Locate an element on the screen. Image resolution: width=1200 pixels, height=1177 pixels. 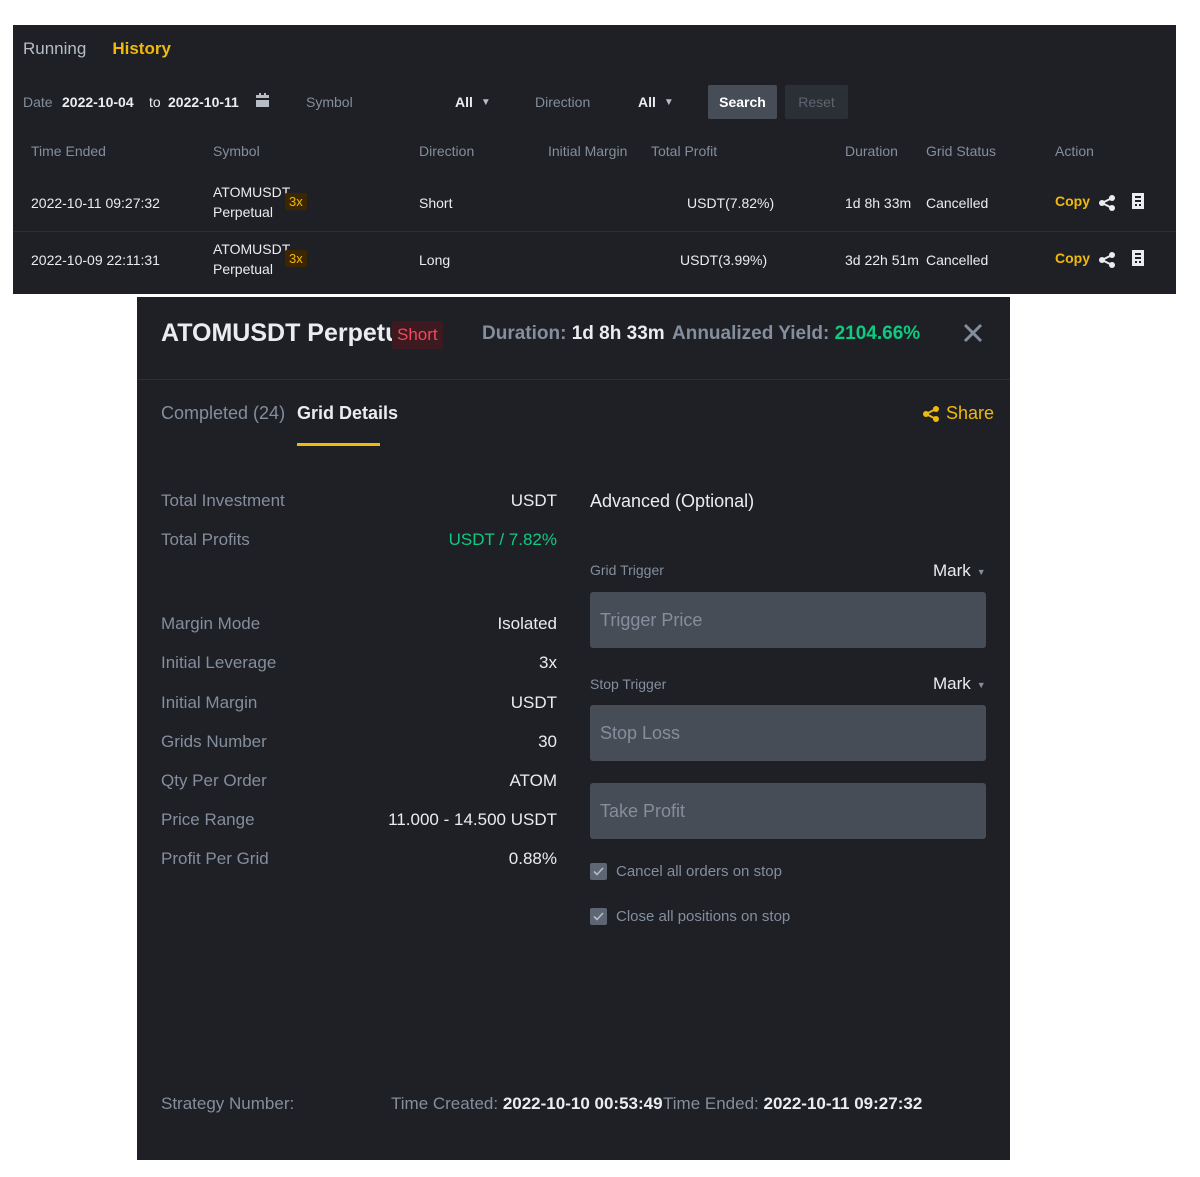
col-action: Action is located at coordinates (1074, 151).